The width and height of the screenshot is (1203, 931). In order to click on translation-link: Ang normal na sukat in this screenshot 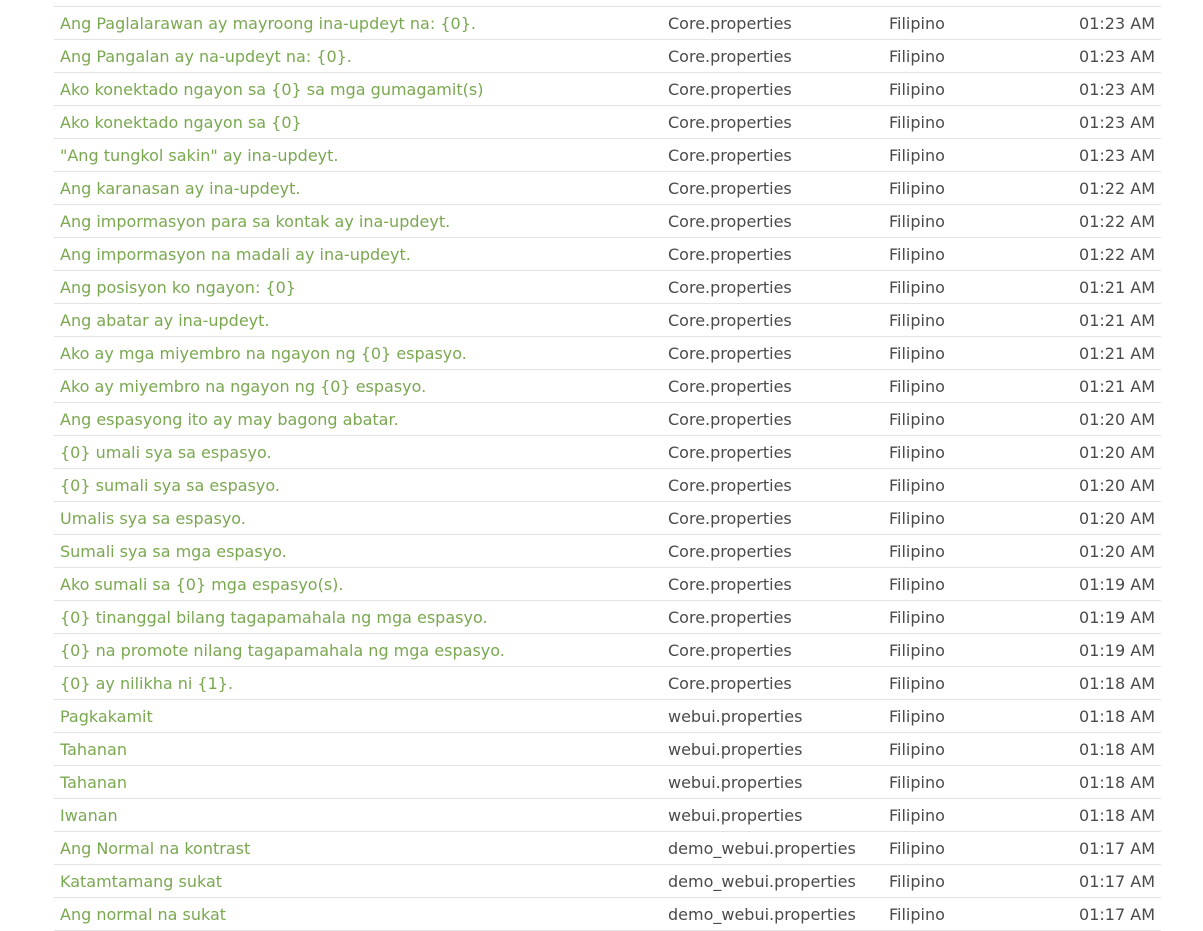, I will do `click(361, 914)`.